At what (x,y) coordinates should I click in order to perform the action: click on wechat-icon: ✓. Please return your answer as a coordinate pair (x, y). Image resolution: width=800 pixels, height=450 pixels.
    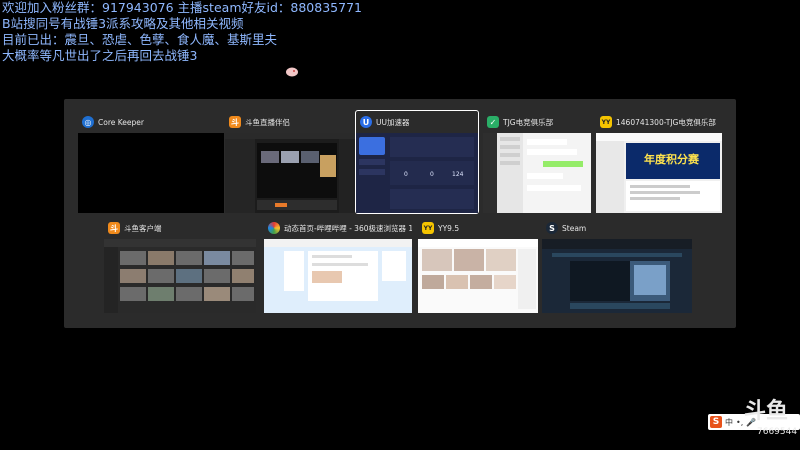
    Looking at the image, I should click on (493, 122).